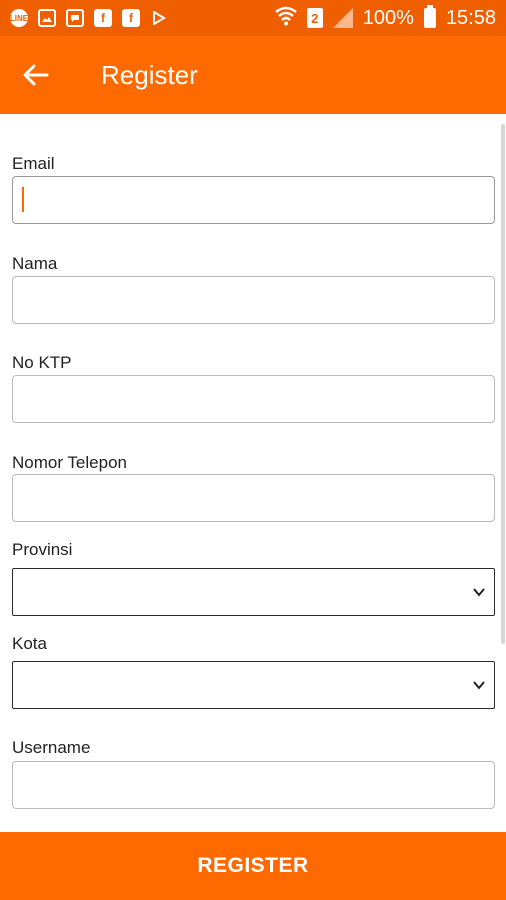 The image size is (506, 900). Describe the element at coordinates (47, 18) in the screenshot. I see `image-icon` at that location.